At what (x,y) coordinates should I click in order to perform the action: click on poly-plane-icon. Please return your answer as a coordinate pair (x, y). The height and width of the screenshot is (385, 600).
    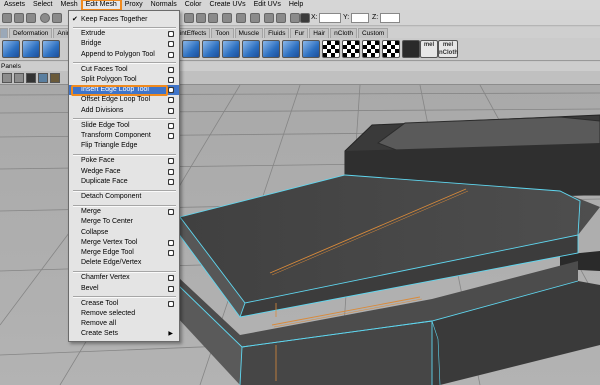
    Looking at the image, I should click on (211, 49).